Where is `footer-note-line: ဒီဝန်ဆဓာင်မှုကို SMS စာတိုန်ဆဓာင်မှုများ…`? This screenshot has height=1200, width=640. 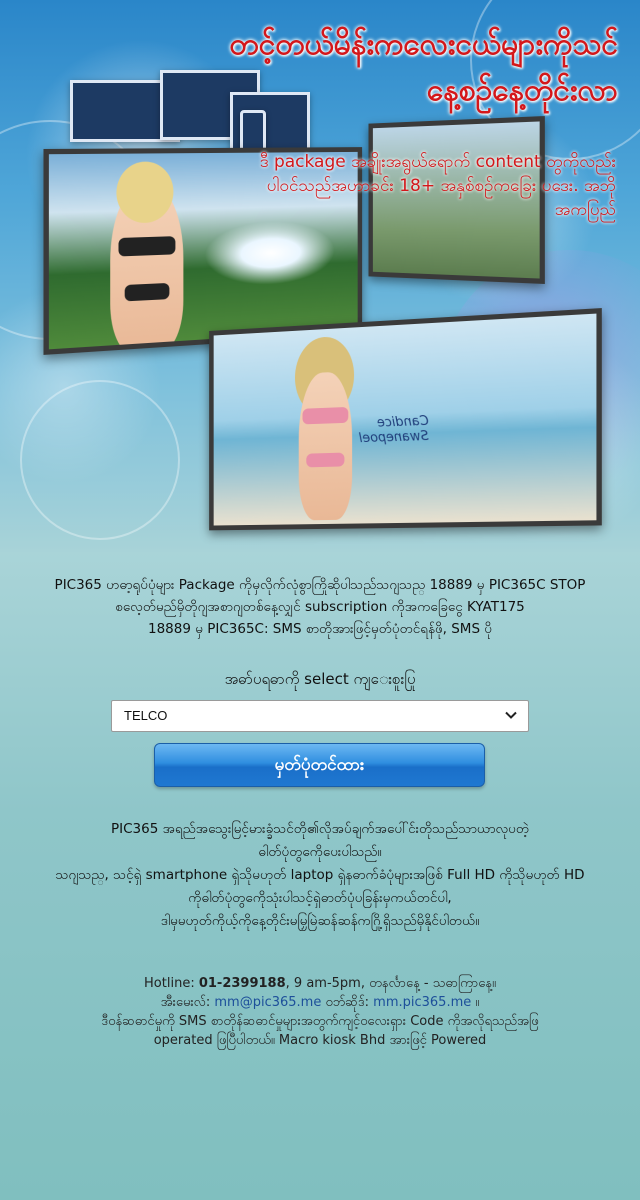
footer-note-line: ဒီဝန်ဆဓာင်မှုကို SMS စာတိုန်ဆဓာင်မှုများ… is located at coordinates (320, 1021).